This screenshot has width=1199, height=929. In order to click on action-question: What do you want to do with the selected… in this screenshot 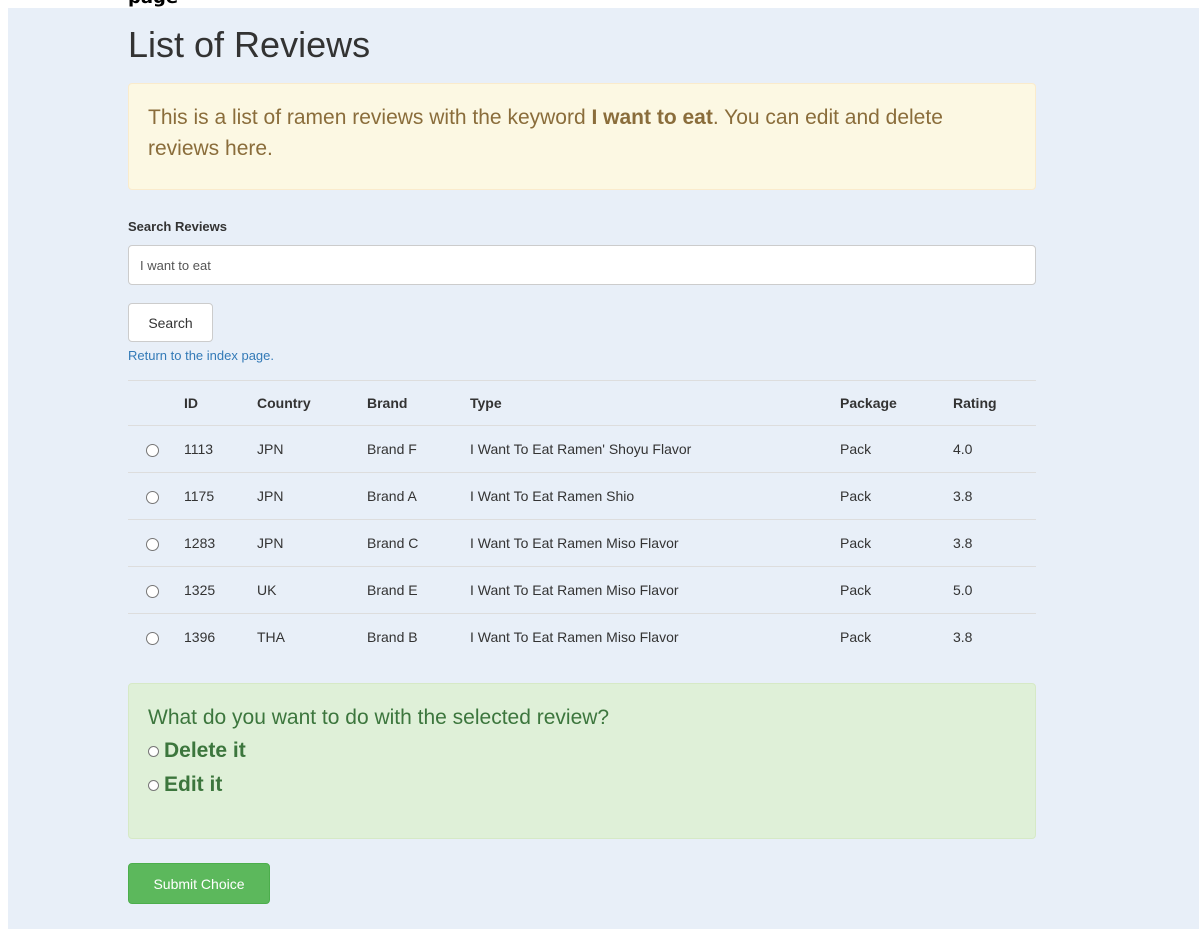, I will do `click(379, 717)`.